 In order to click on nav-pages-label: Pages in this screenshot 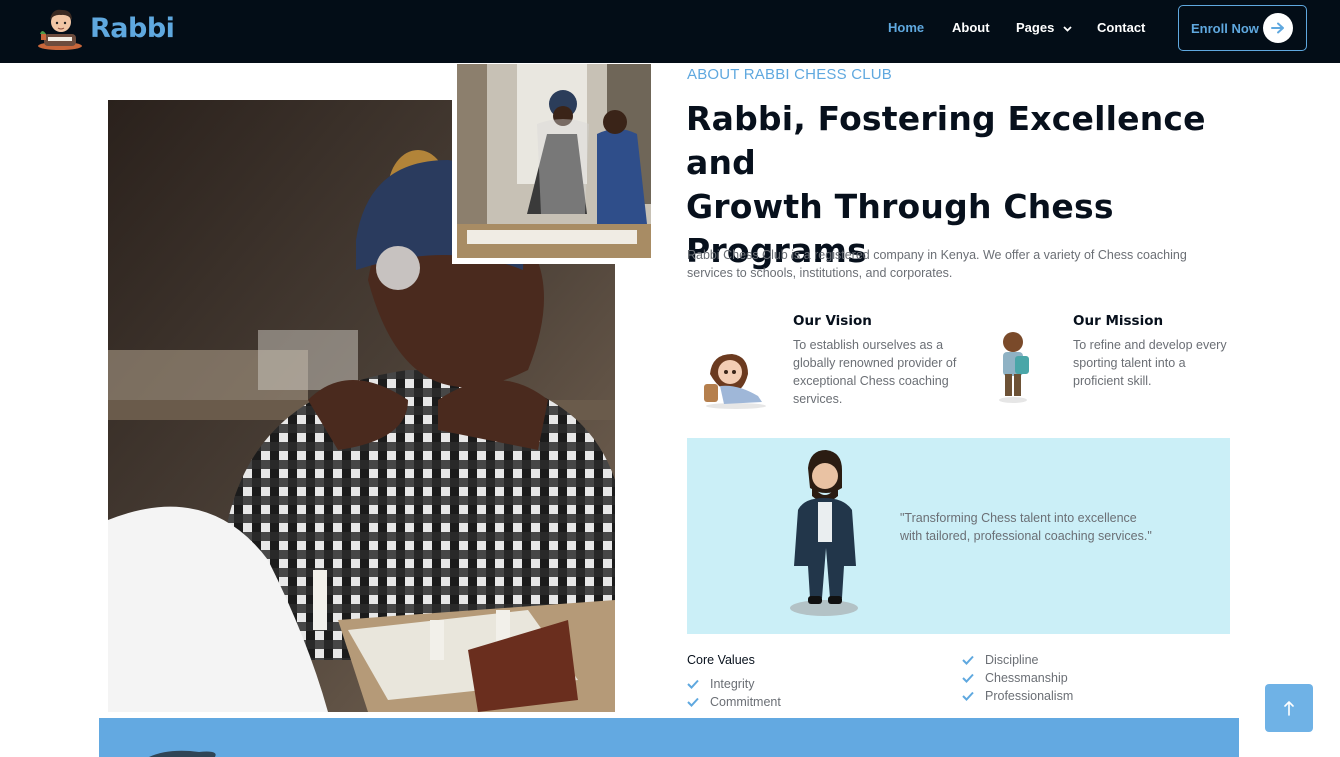, I will do `click(1035, 27)`.